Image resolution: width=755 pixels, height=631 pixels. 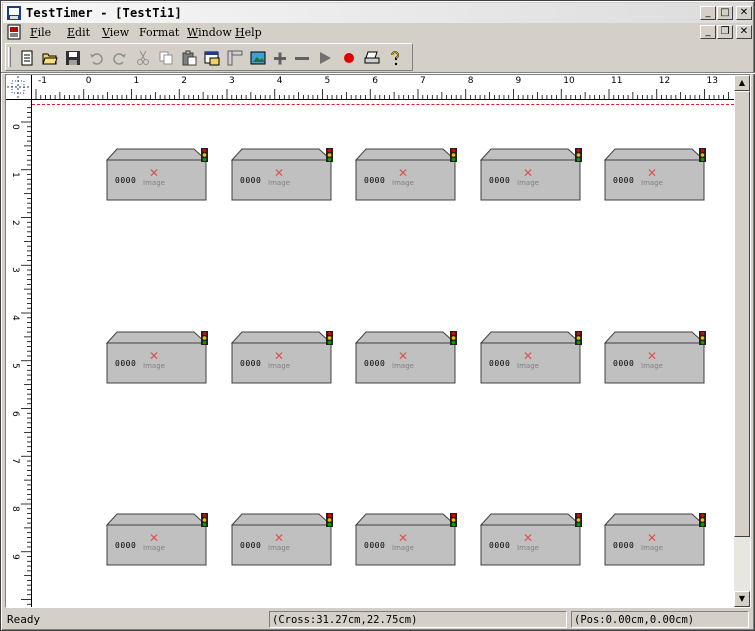 I want to click on status-ready: Ready, so click(x=24, y=619).